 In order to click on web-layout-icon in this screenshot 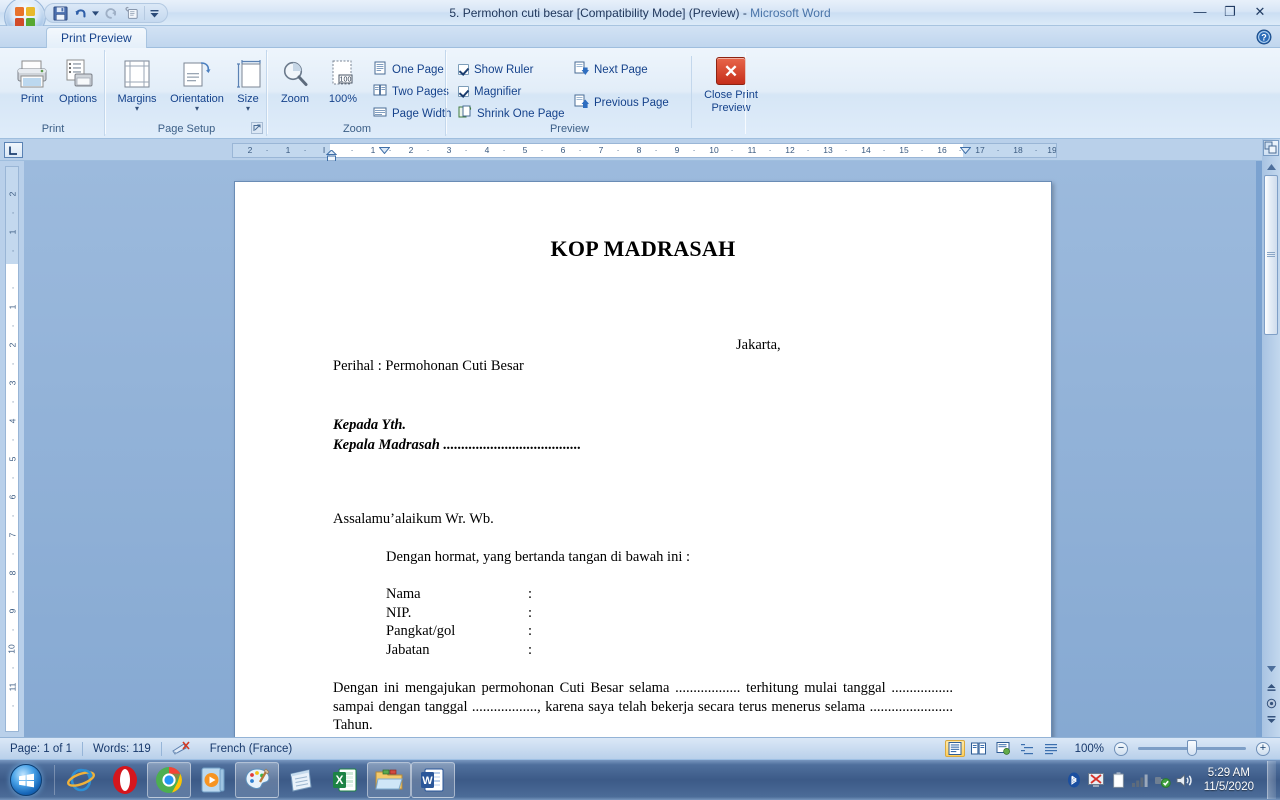, I will do `click(1003, 748)`.